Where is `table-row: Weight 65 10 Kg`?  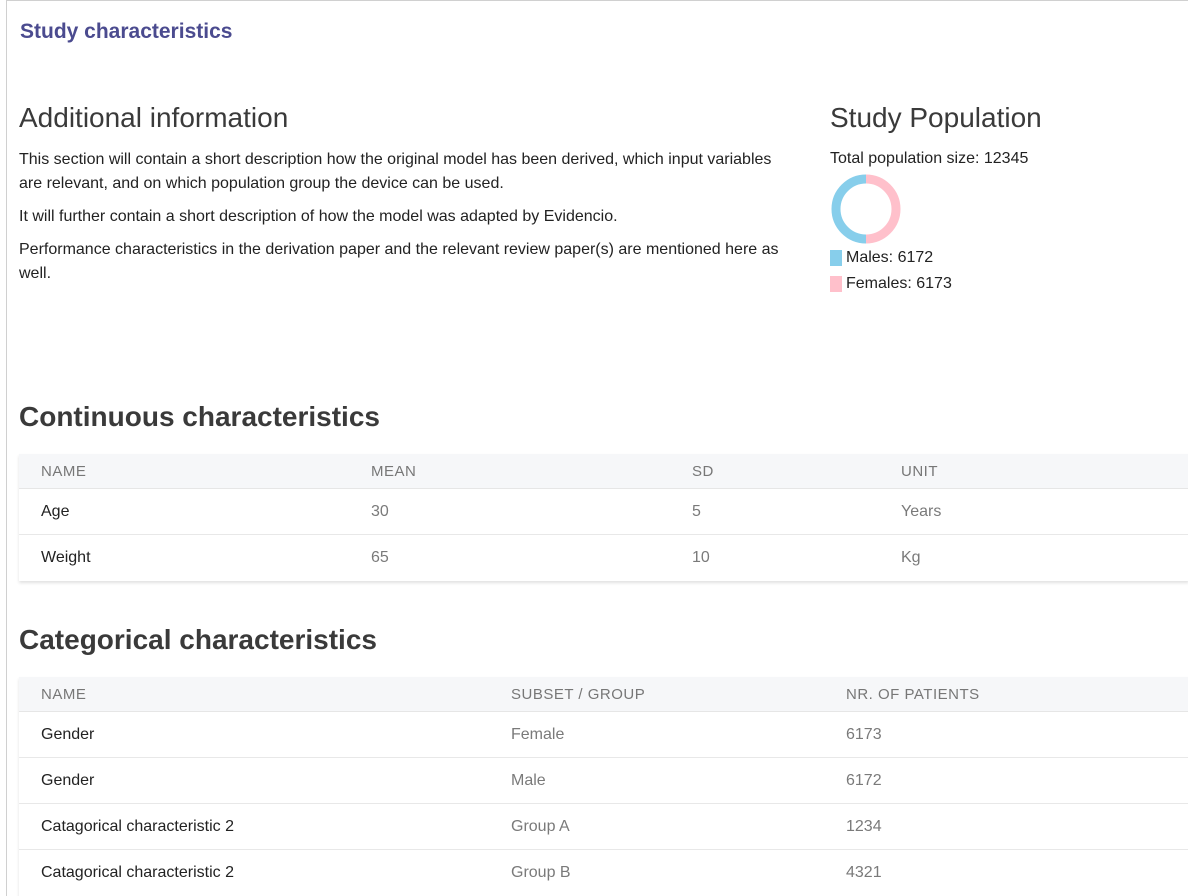 table-row: Weight 65 10 Kg is located at coordinates (603, 558).